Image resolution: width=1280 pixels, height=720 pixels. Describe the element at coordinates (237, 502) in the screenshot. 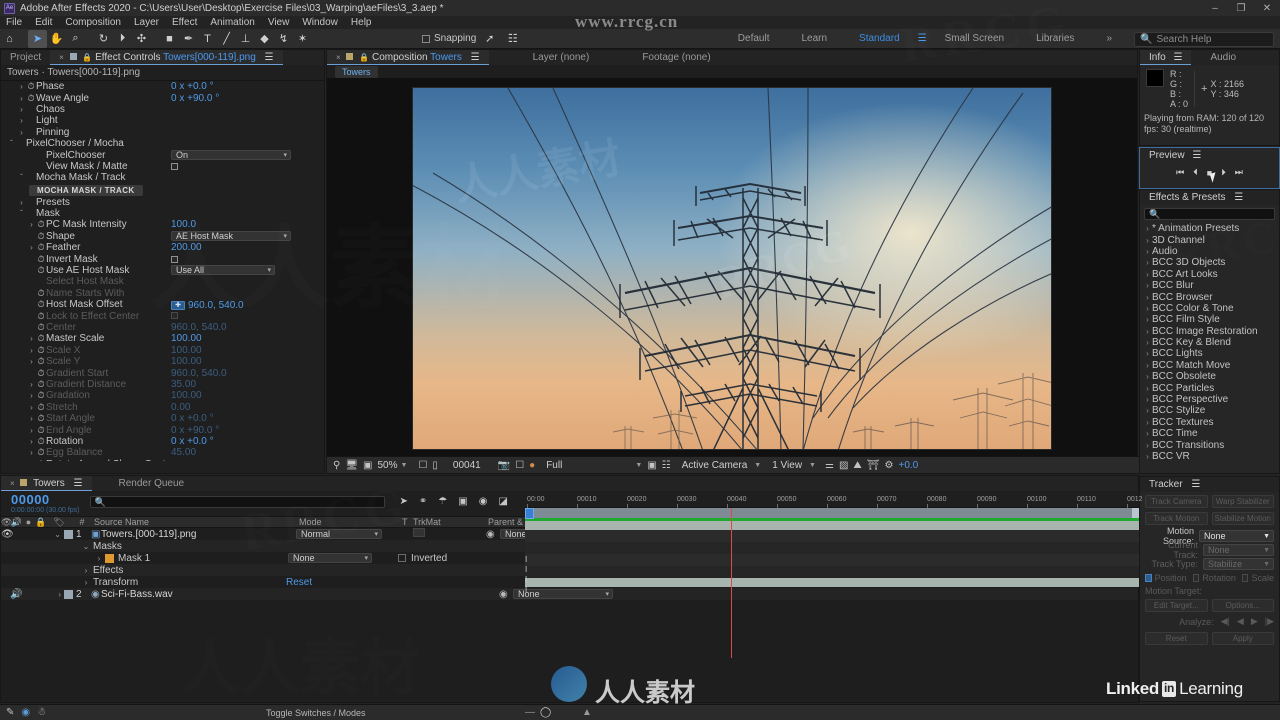

I see `timeline-search-input: 🔍` at that location.